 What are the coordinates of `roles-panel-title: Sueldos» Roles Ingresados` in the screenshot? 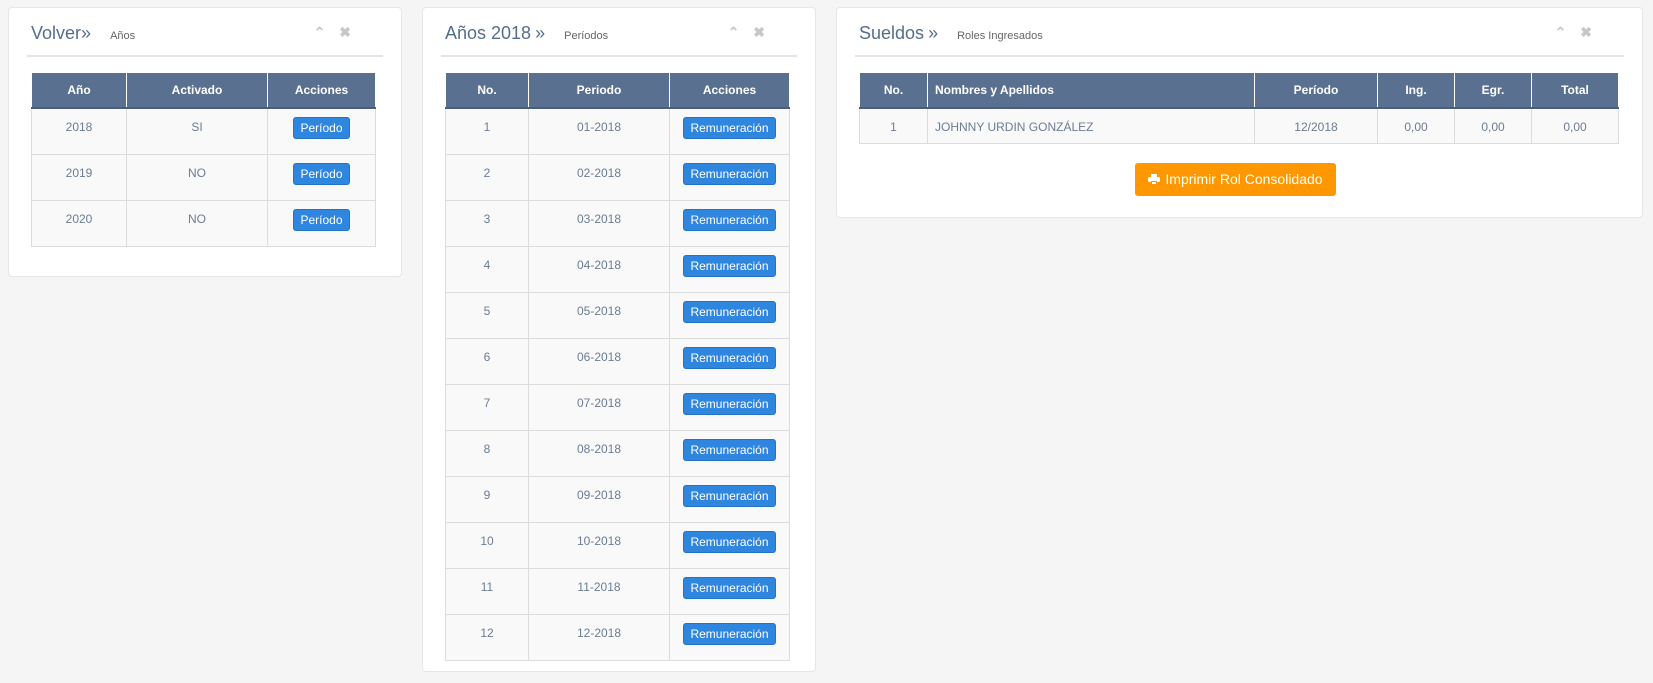 It's located at (951, 33).